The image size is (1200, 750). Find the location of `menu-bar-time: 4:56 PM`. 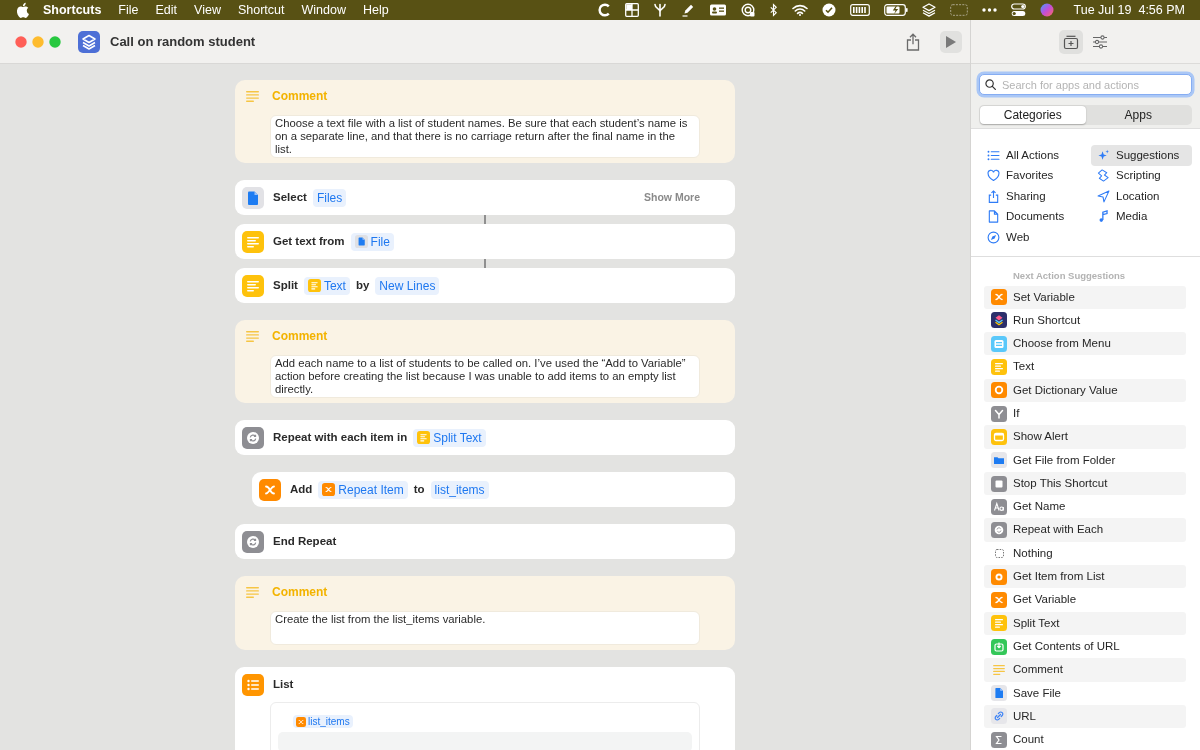

menu-bar-time: 4:56 PM is located at coordinates (1161, 10).